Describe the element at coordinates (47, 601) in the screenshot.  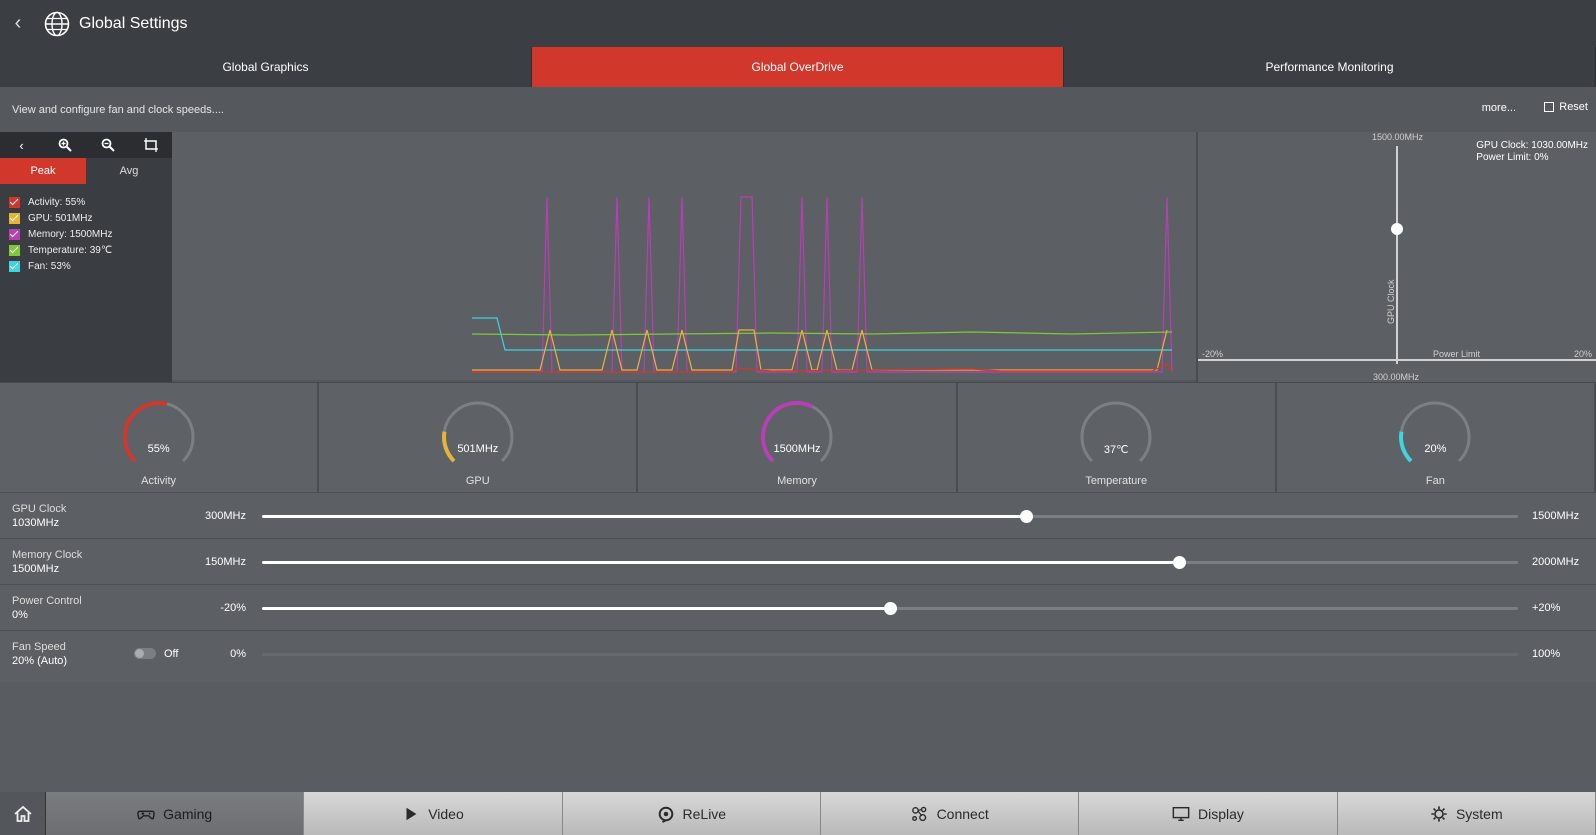
I see `power-control-label: Power Control` at that location.